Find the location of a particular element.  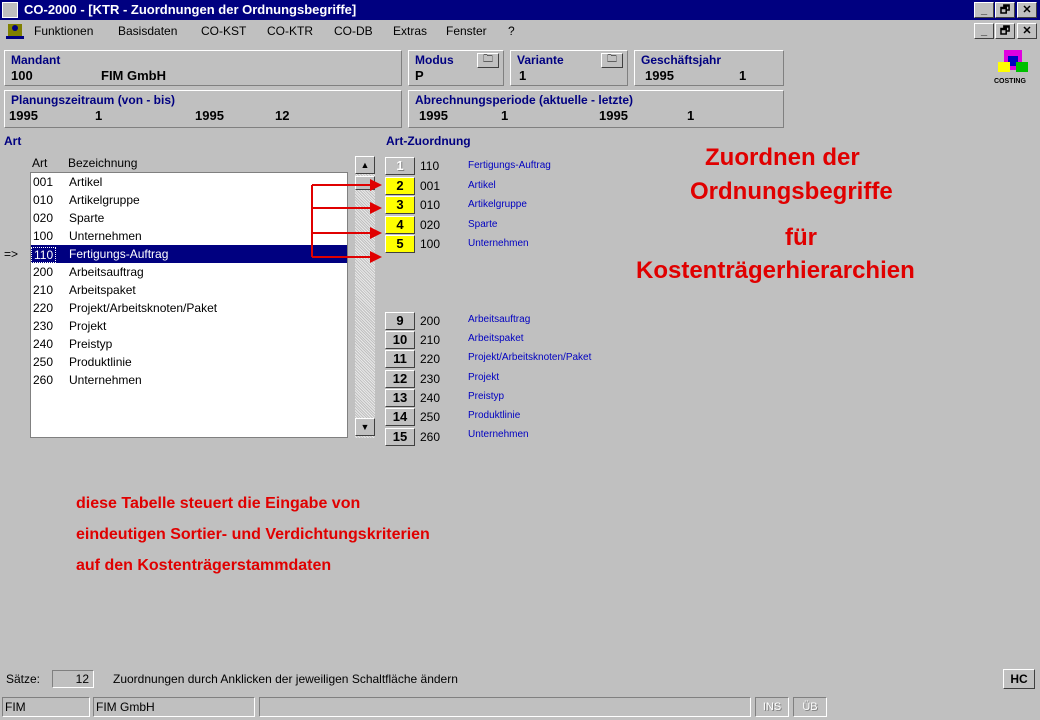

slot-code: 250 is located at coordinates (430, 417).